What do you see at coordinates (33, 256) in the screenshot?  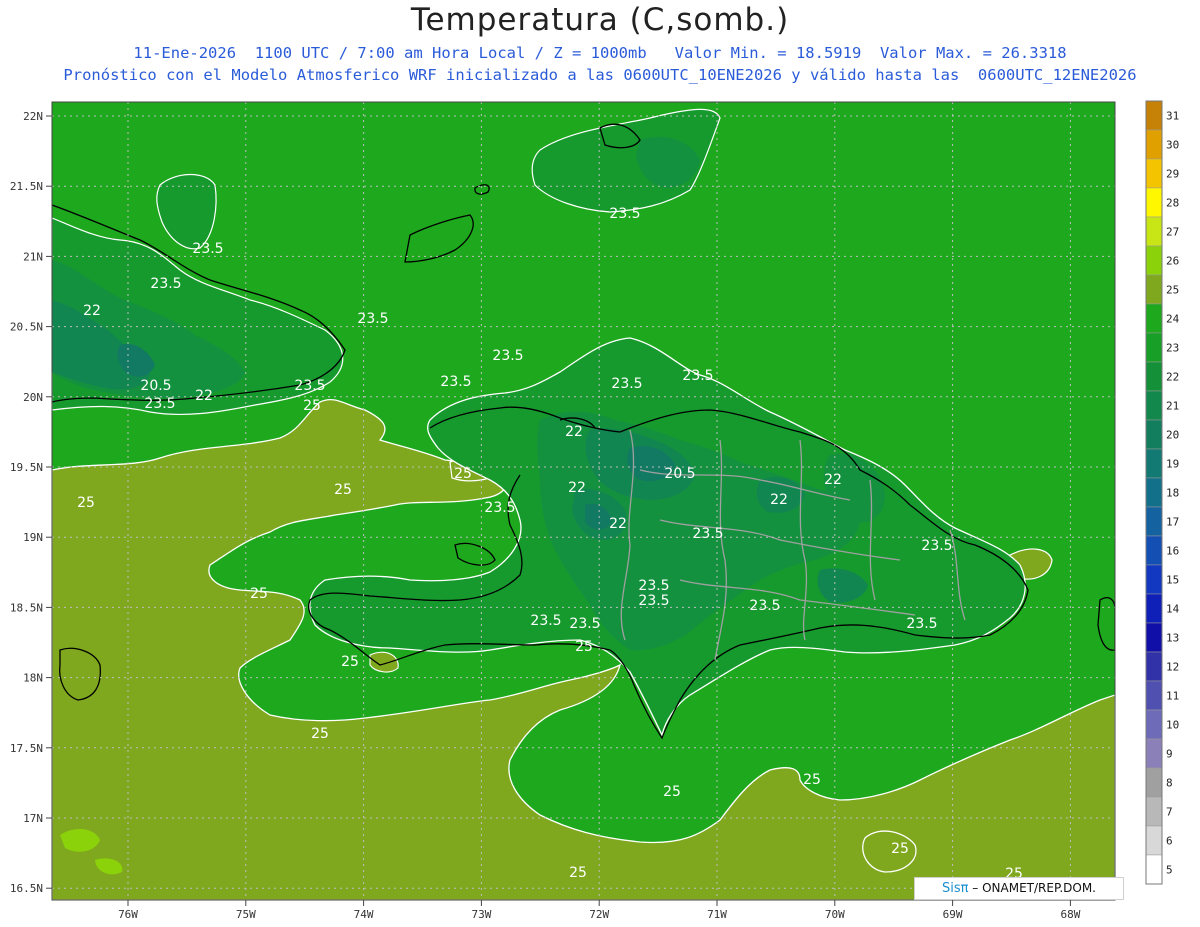 I see `lat-label: 21N` at bounding box center [33, 256].